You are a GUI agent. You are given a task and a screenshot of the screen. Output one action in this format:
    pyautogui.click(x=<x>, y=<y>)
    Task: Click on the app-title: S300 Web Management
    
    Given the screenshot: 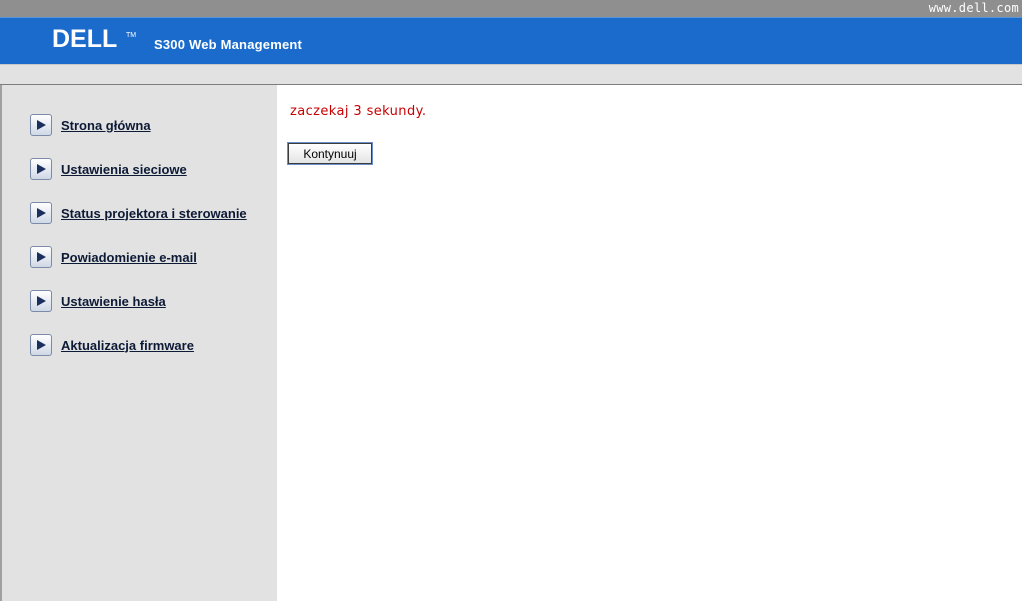 What is the action you would take?
    pyautogui.click(x=228, y=44)
    